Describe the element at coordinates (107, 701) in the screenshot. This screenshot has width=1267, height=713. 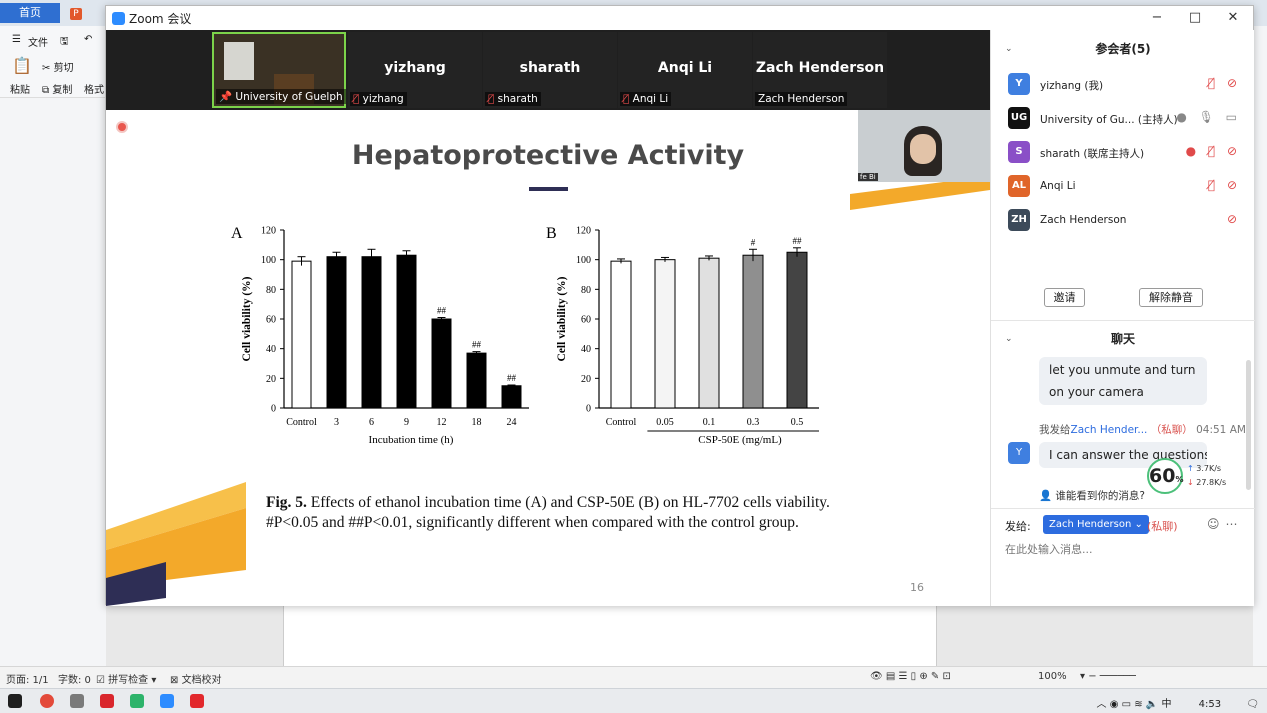
I see `app-icon` at that location.